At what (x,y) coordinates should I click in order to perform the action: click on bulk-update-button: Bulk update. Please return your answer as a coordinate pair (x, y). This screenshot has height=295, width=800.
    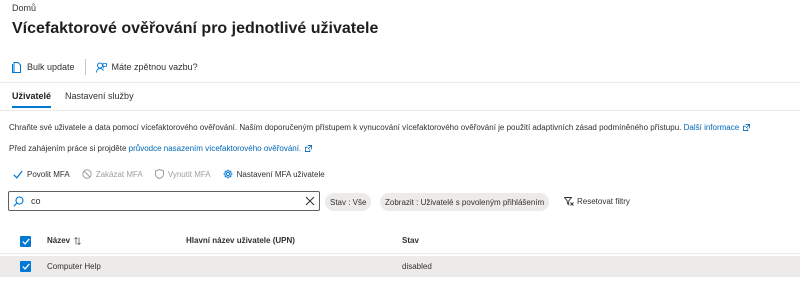
    Looking at the image, I should click on (43, 67).